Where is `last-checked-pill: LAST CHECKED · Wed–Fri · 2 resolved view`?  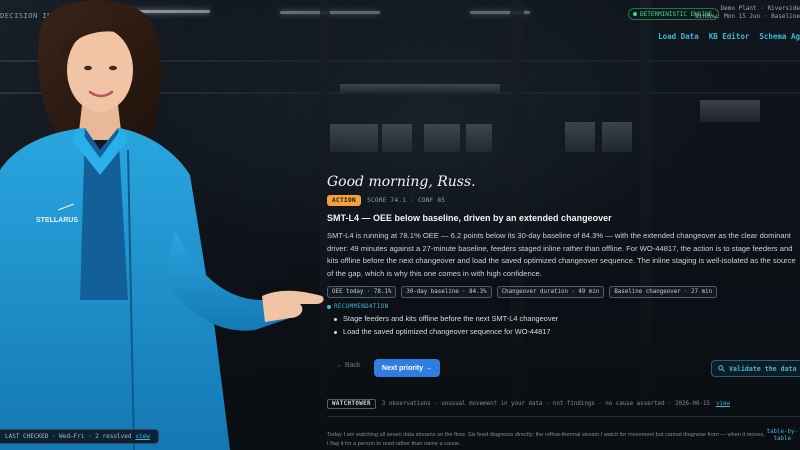
last-checked-pill: LAST CHECKED · Wed–Fri · 2 resolved view is located at coordinates (79, 436).